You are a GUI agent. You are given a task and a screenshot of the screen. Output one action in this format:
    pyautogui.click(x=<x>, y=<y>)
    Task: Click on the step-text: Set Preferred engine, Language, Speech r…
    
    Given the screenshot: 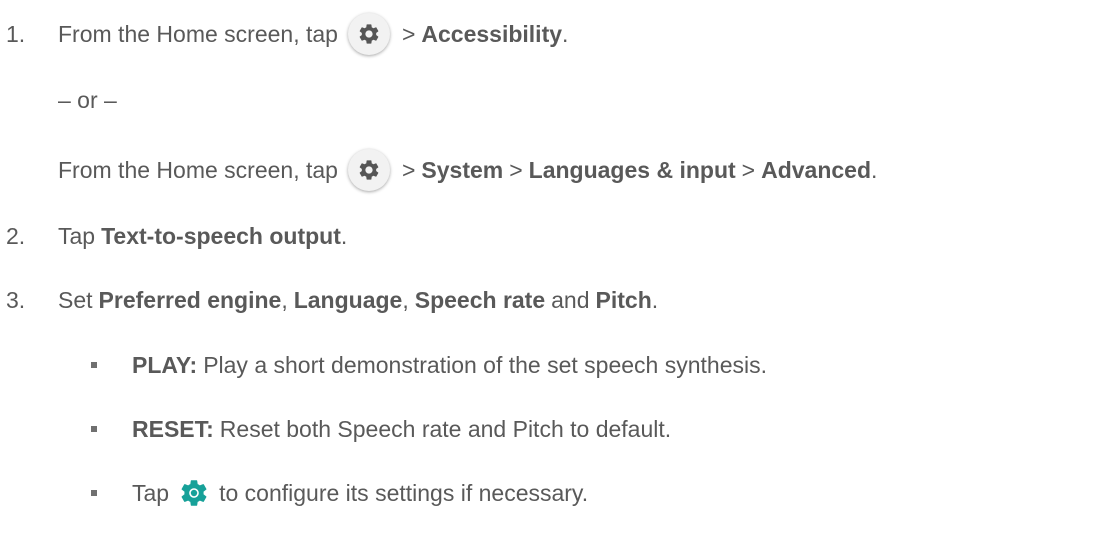 What is the action you would take?
    pyautogui.click(x=358, y=300)
    